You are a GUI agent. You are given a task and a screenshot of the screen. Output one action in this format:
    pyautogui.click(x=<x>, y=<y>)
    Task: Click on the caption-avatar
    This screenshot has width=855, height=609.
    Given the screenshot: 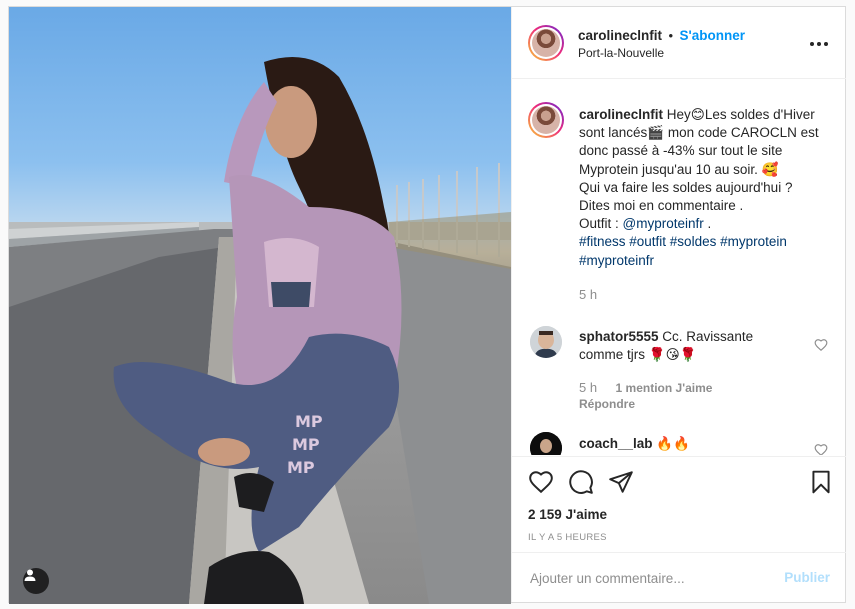 What is the action you would take?
    pyautogui.click(x=546, y=120)
    